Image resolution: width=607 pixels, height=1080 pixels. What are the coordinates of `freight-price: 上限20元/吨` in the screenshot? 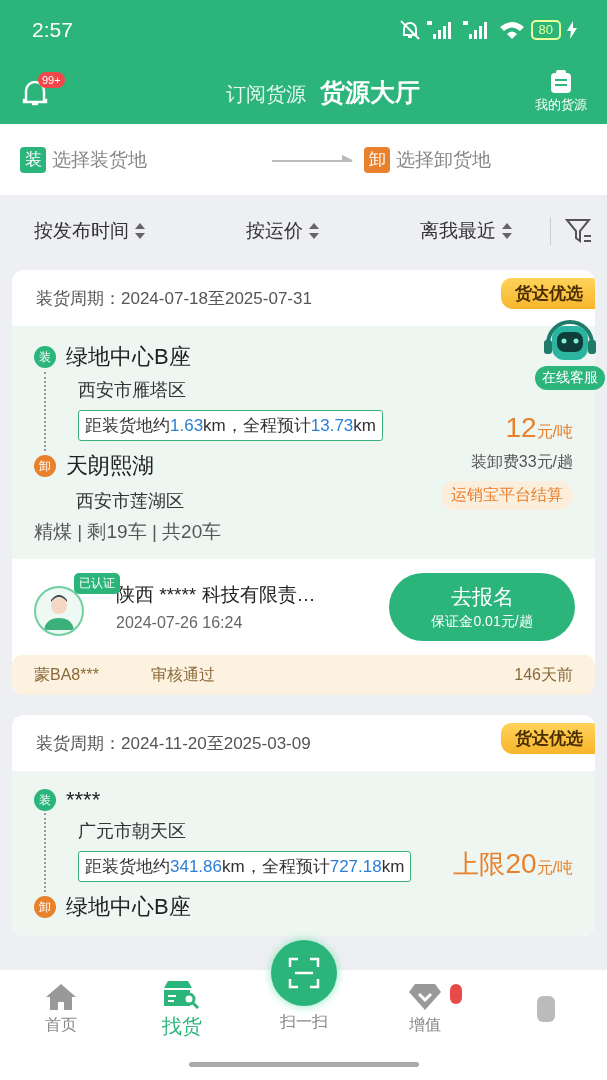 It's located at (513, 864).